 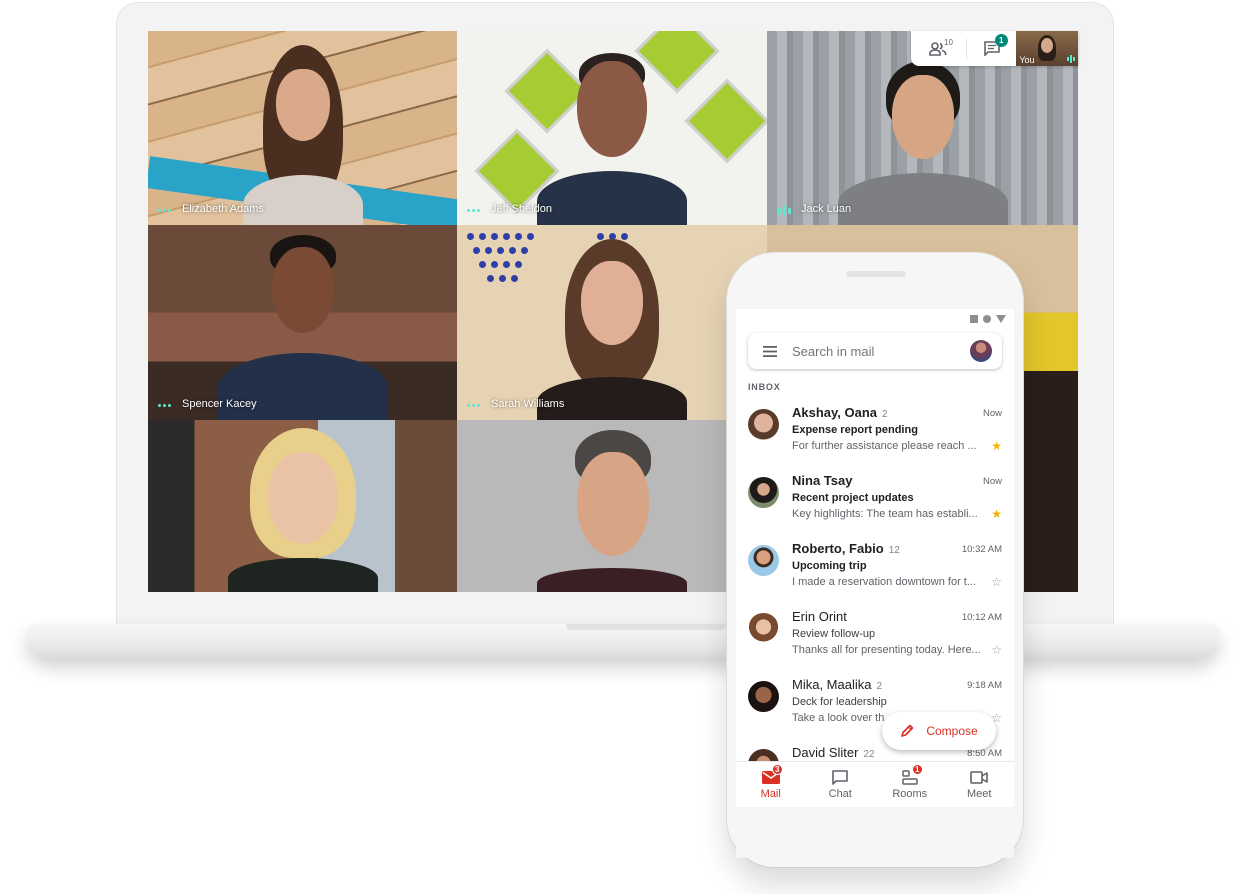 I want to click on participant-name: Spencer Kacey, so click(x=219, y=404).